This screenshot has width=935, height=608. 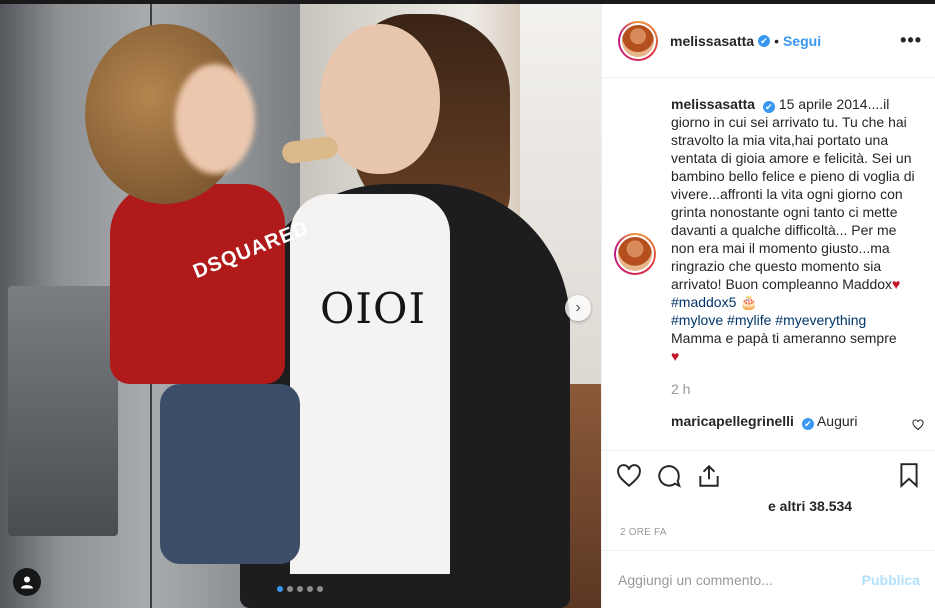 I want to click on carousel-indicator, so click(x=300, y=589).